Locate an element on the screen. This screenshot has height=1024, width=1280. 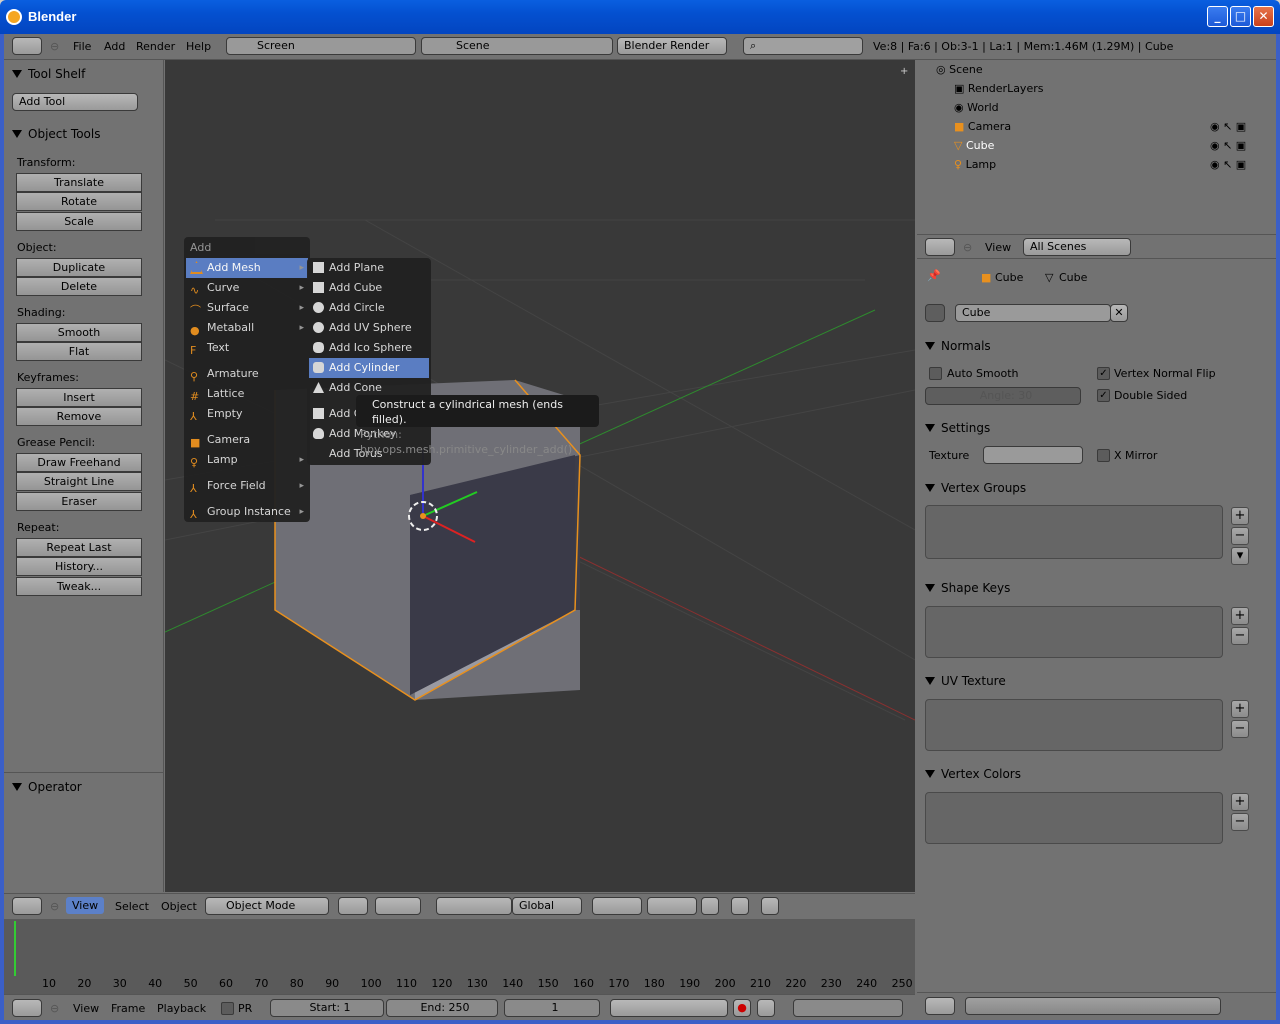
snap-icon is located at coordinates (740, 906).